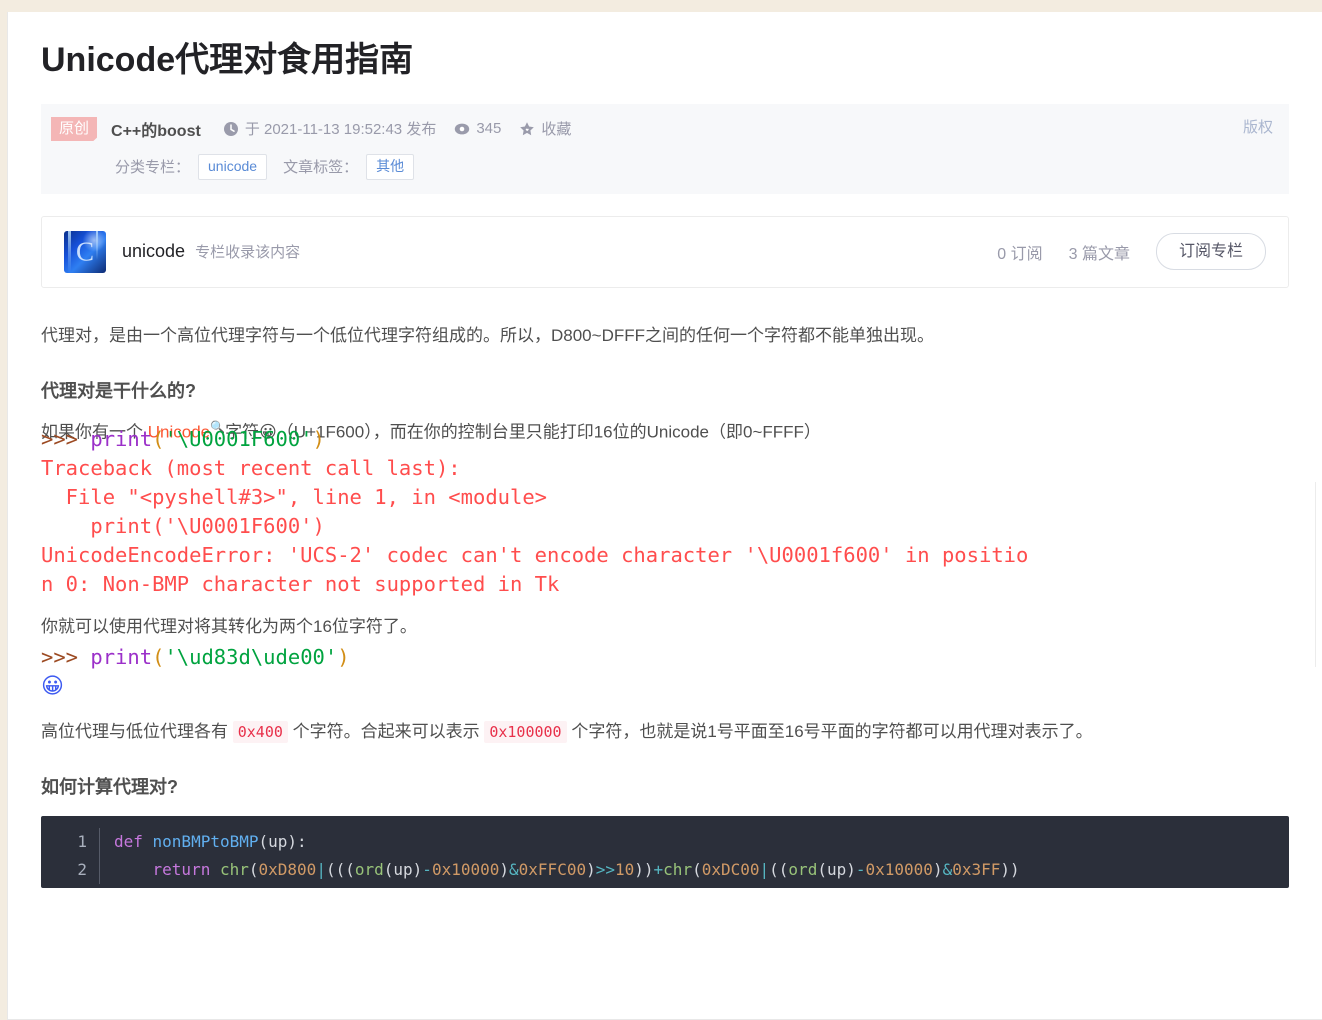  I want to click on console2-paren-open: (, so click(158, 656).